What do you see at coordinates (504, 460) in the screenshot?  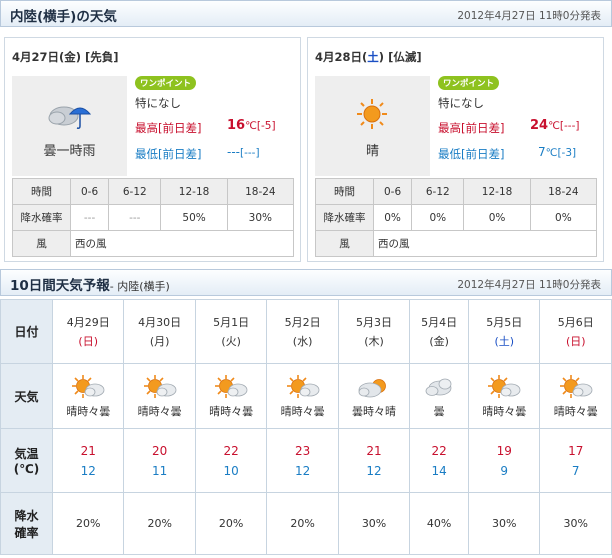 I see `day-temp-cell: 19 9` at bounding box center [504, 460].